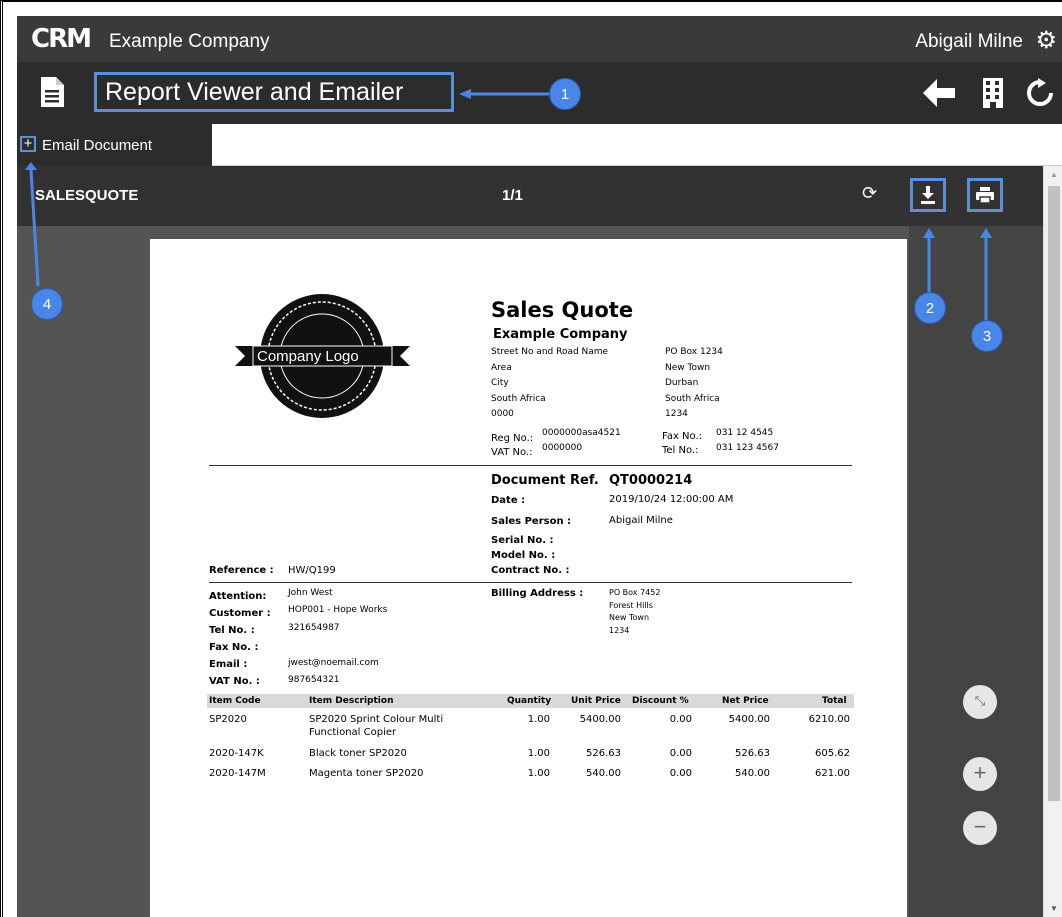 Image resolution: width=1062 pixels, height=917 pixels. Describe the element at coordinates (980, 828) in the screenshot. I see `zoom-out-button: −` at that location.